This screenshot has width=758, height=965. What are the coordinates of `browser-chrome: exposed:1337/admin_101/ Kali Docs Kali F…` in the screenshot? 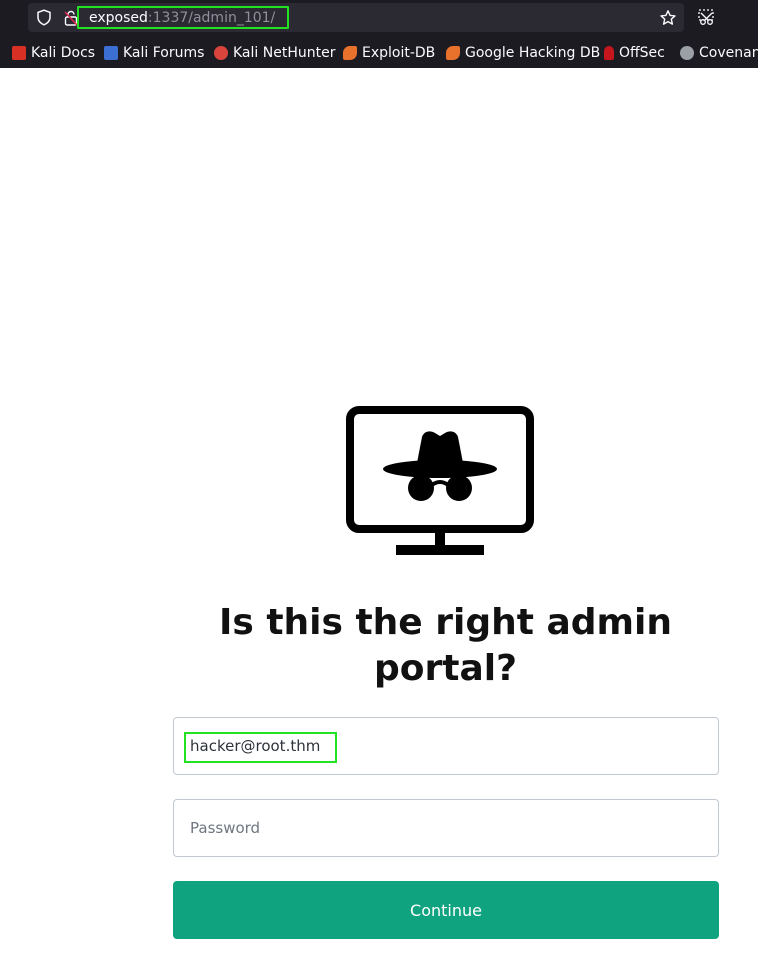 It's located at (379, 34).